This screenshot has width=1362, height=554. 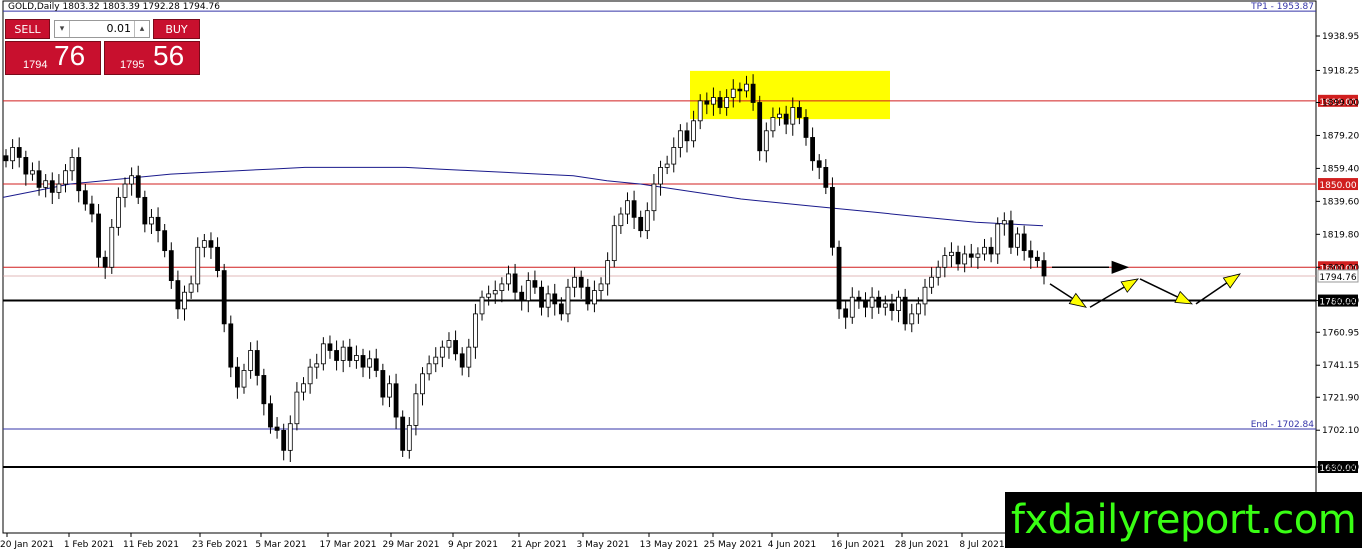 I want to click on buy-price-quote: 1795 56, so click(x=152, y=57).